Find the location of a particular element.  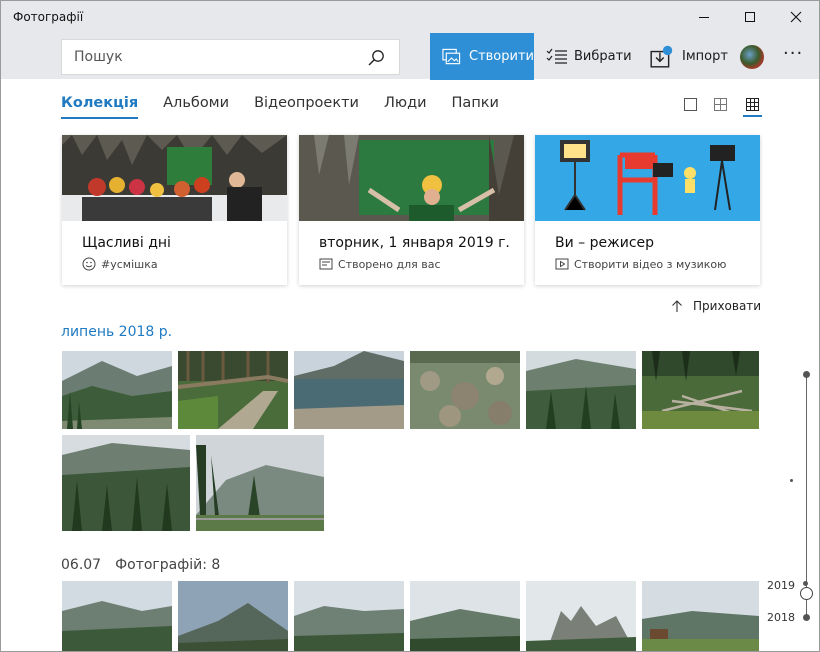

card-subtitle: Створено для вас is located at coordinates (380, 264).